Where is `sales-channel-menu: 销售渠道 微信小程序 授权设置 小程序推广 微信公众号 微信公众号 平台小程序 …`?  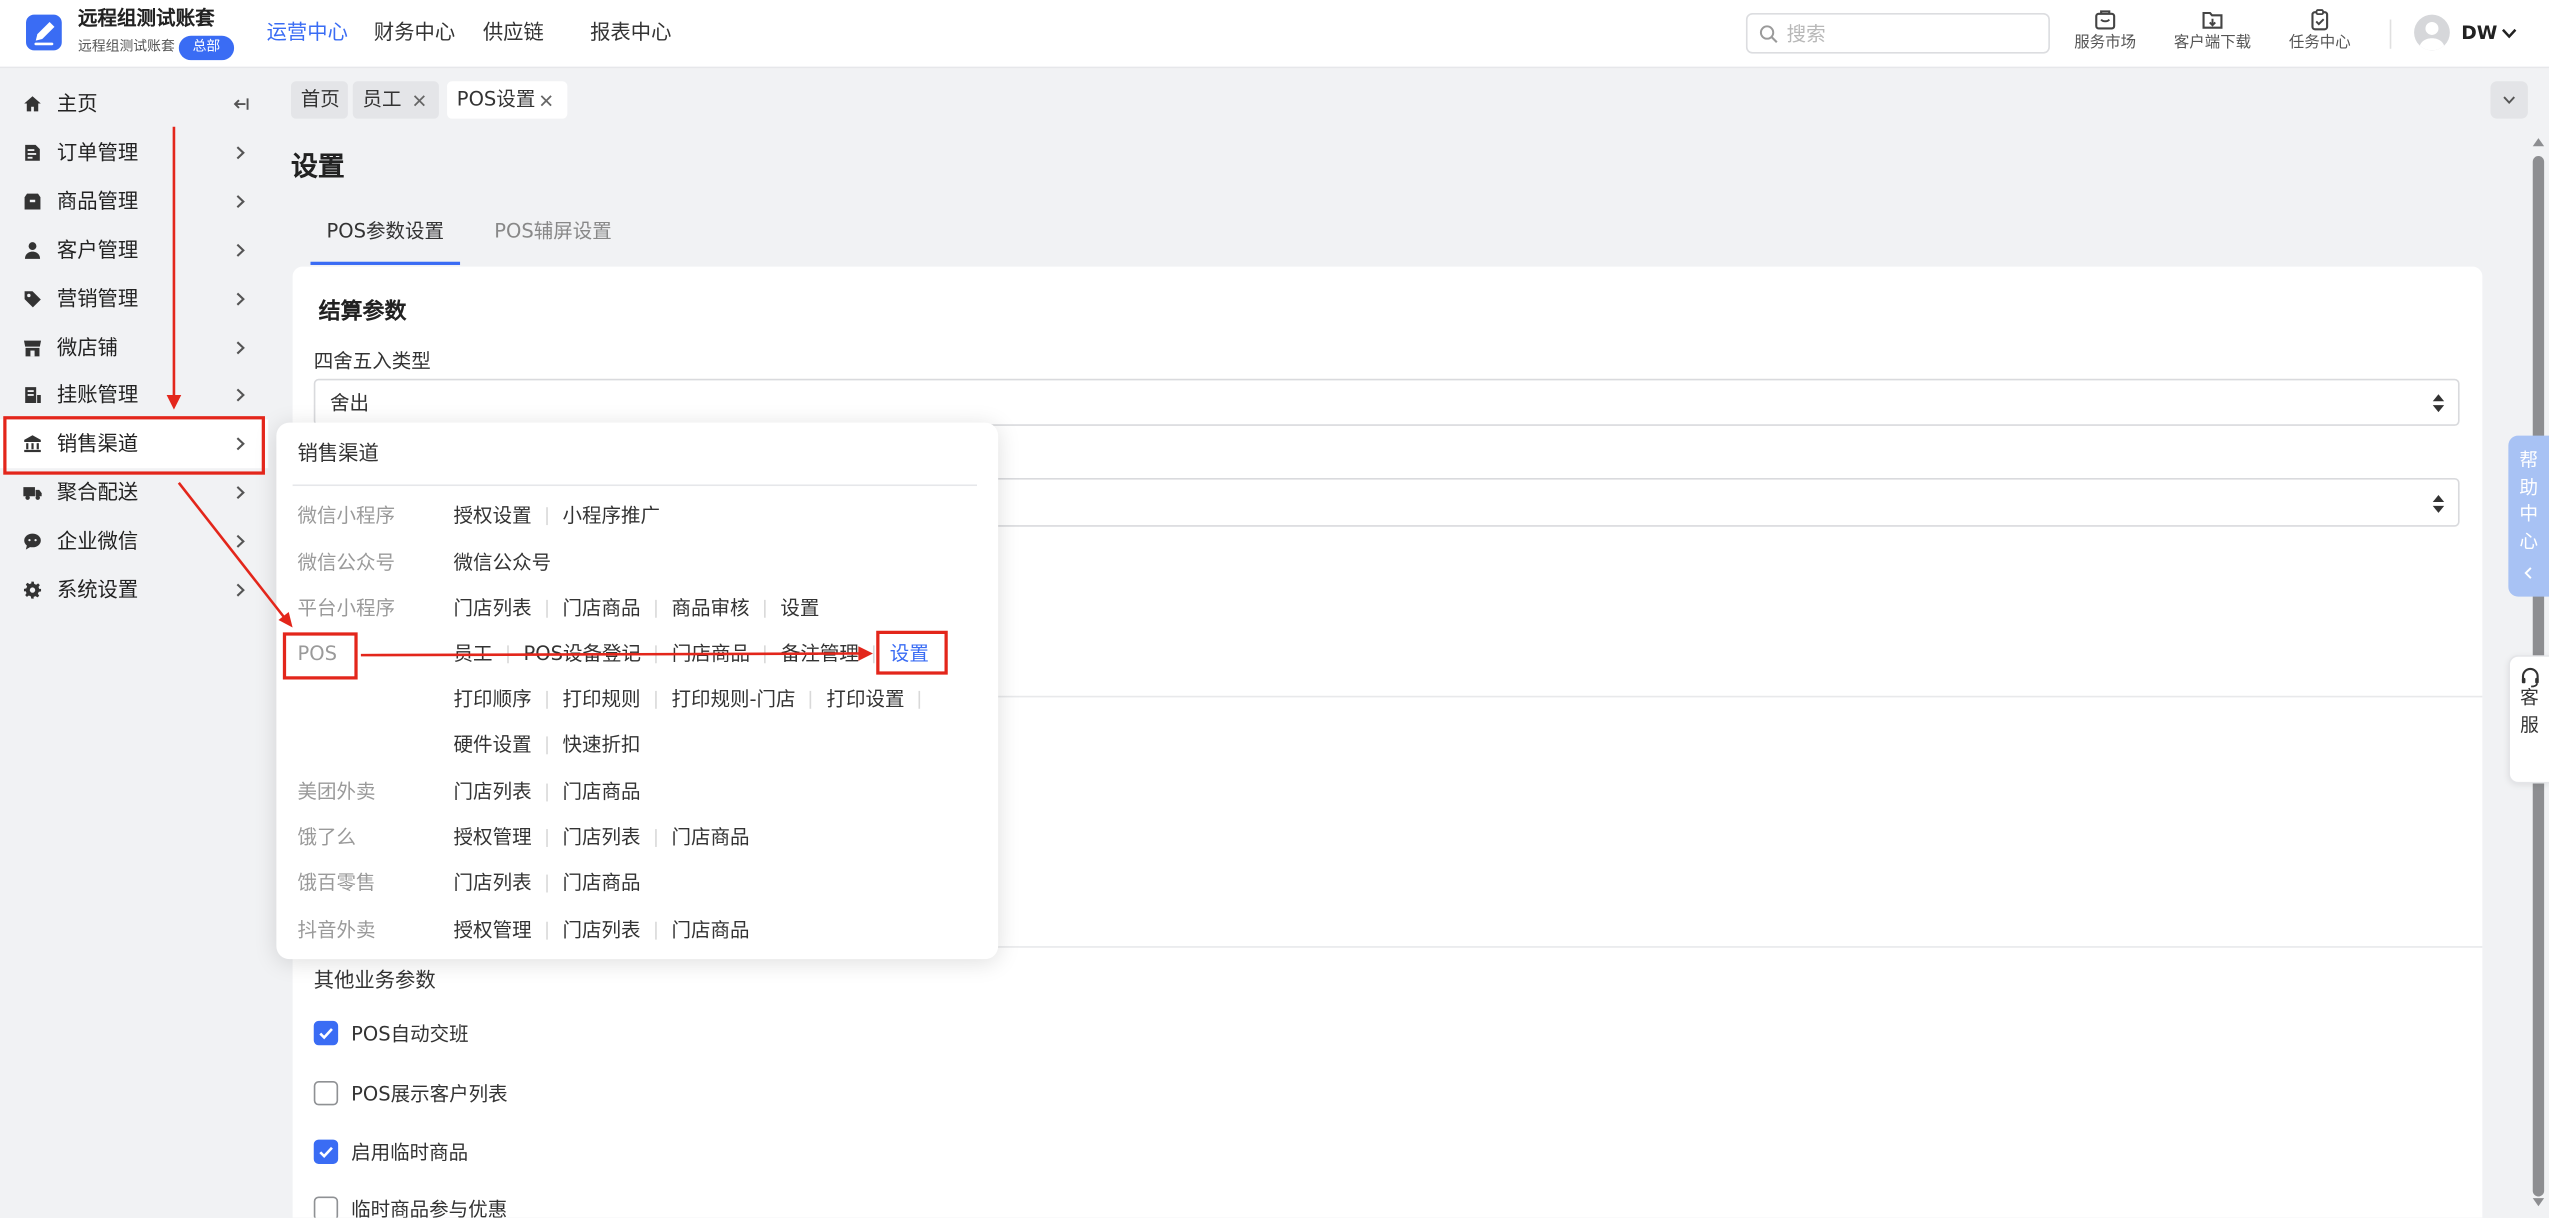 sales-channel-menu: 销售渠道 微信小程序 授权设置 小程序推广 微信公众号 微信公众号 平台小程序 … is located at coordinates (637, 691).